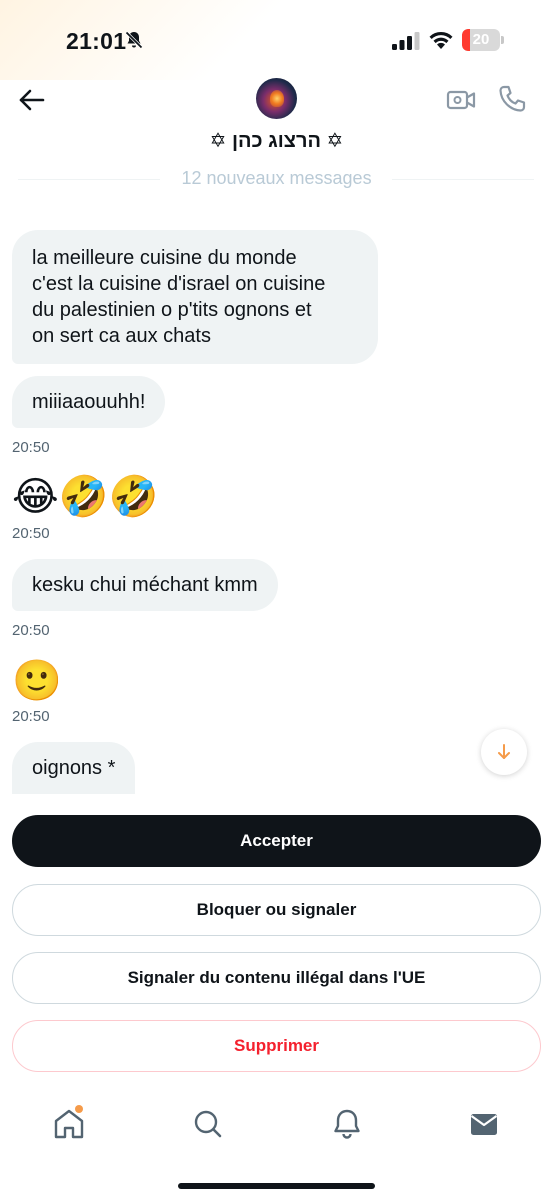  I want to click on messages-icon, so click(484, 1124).